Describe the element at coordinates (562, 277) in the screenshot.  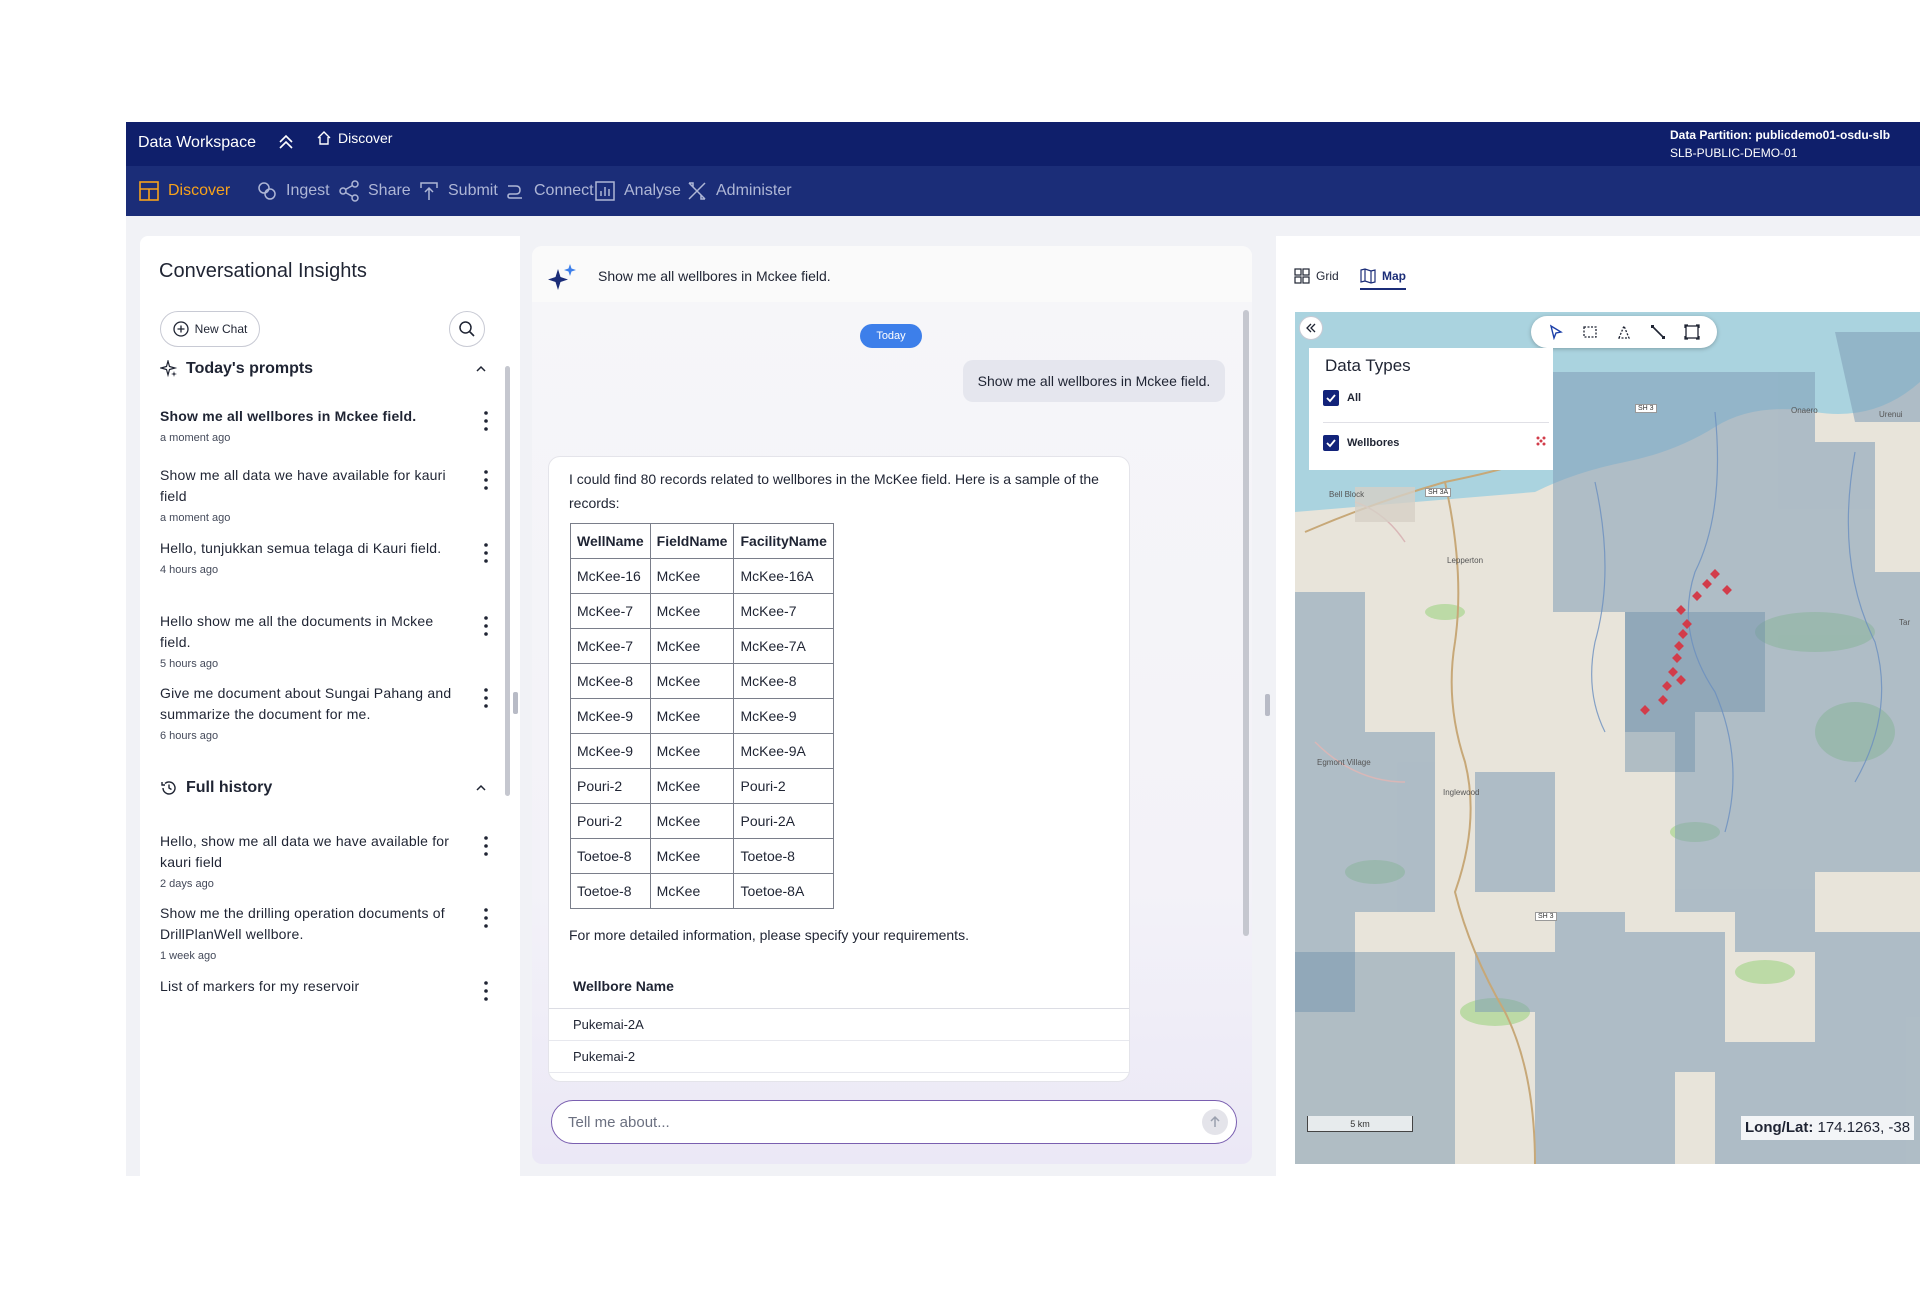
I see `ai-sparkle-icon` at that location.